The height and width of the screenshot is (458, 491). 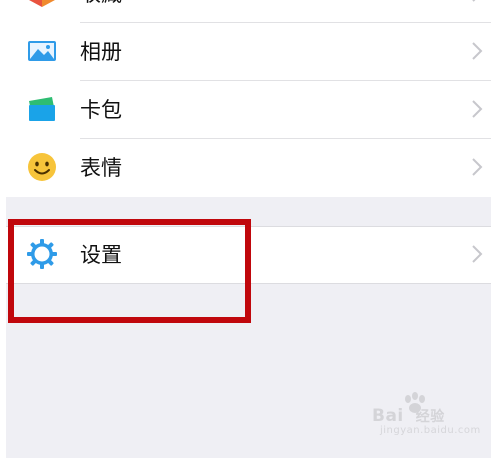 I want to click on baidu-paw-logo, so click(x=415, y=402).